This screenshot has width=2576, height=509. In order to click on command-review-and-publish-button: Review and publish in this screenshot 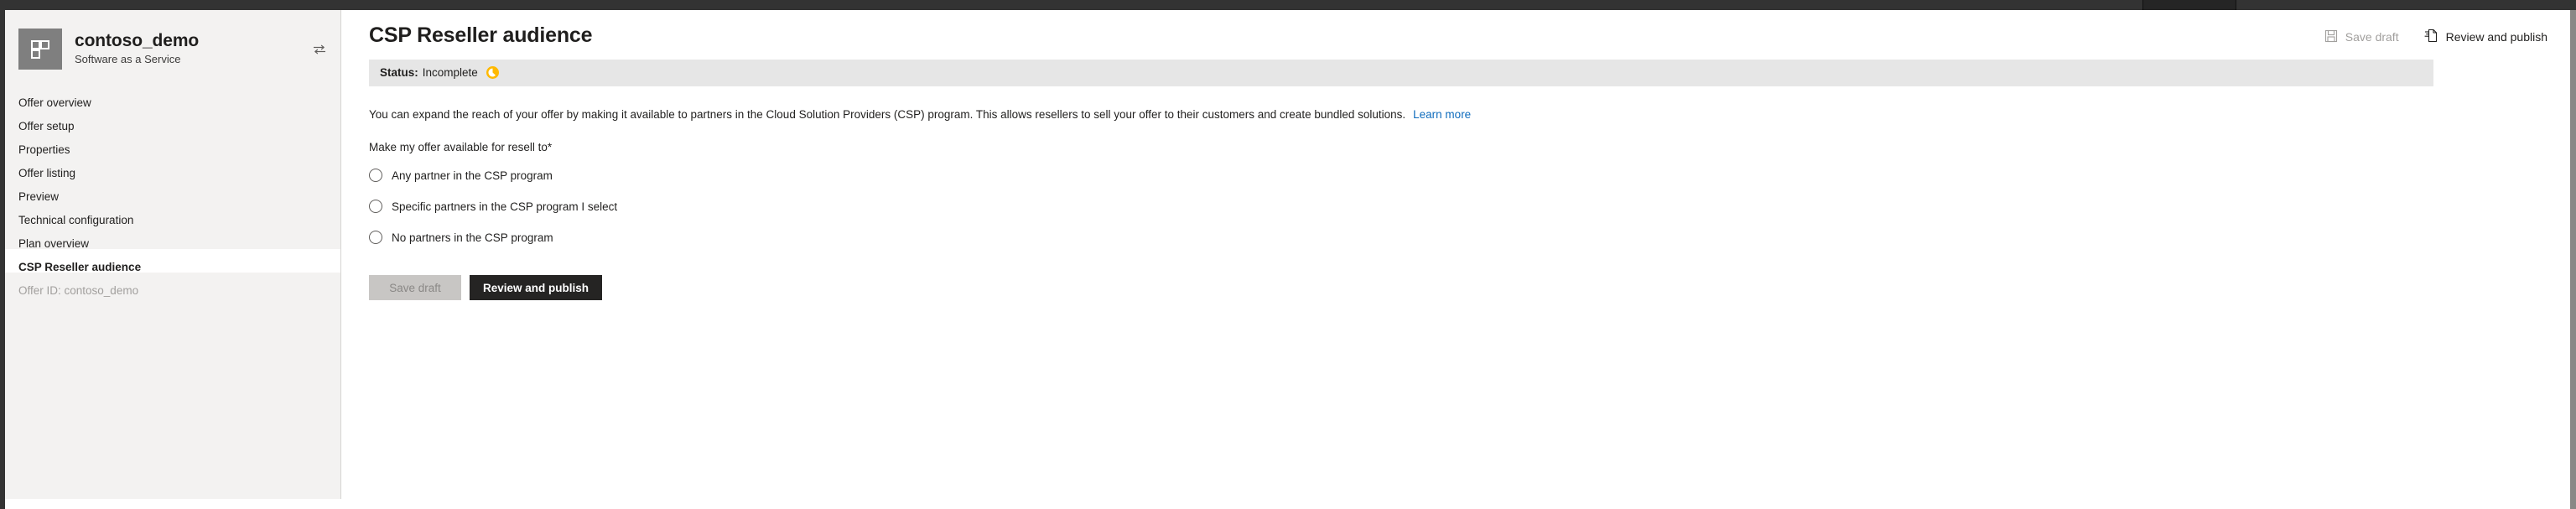, I will do `click(2486, 37)`.